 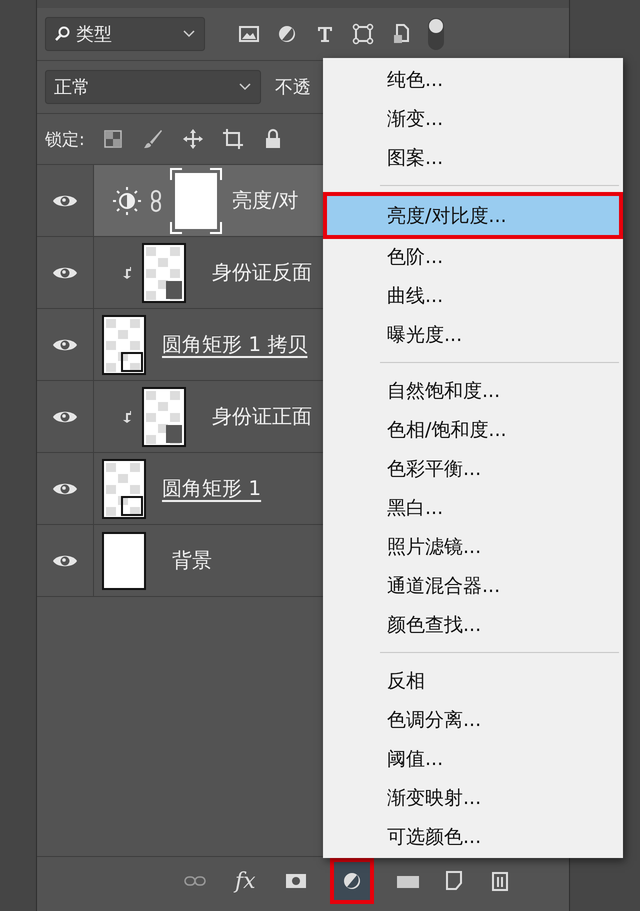 What do you see at coordinates (62, 34) in the screenshot?
I see `search-icon` at bounding box center [62, 34].